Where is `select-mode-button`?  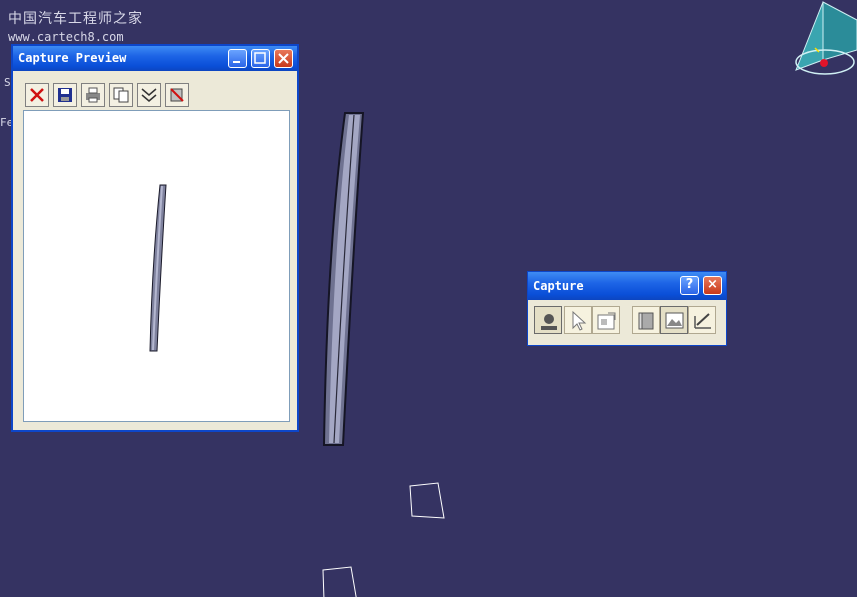
select-mode-button is located at coordinates (578, 320).